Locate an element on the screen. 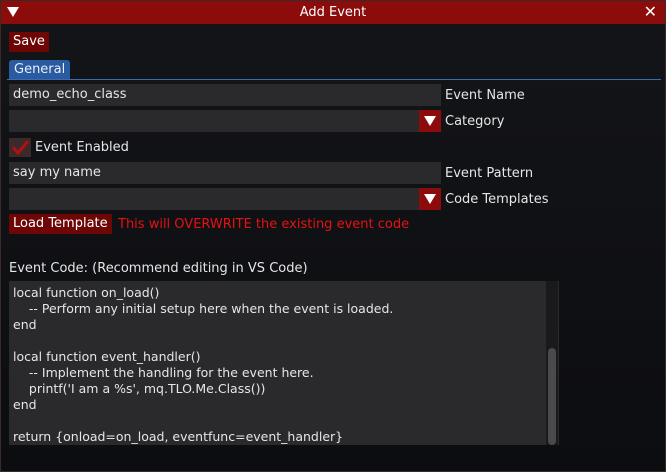 This screenshot has height=472, width=666. event-pattern-label: Event Pattern is located at coordinates (489, 173).